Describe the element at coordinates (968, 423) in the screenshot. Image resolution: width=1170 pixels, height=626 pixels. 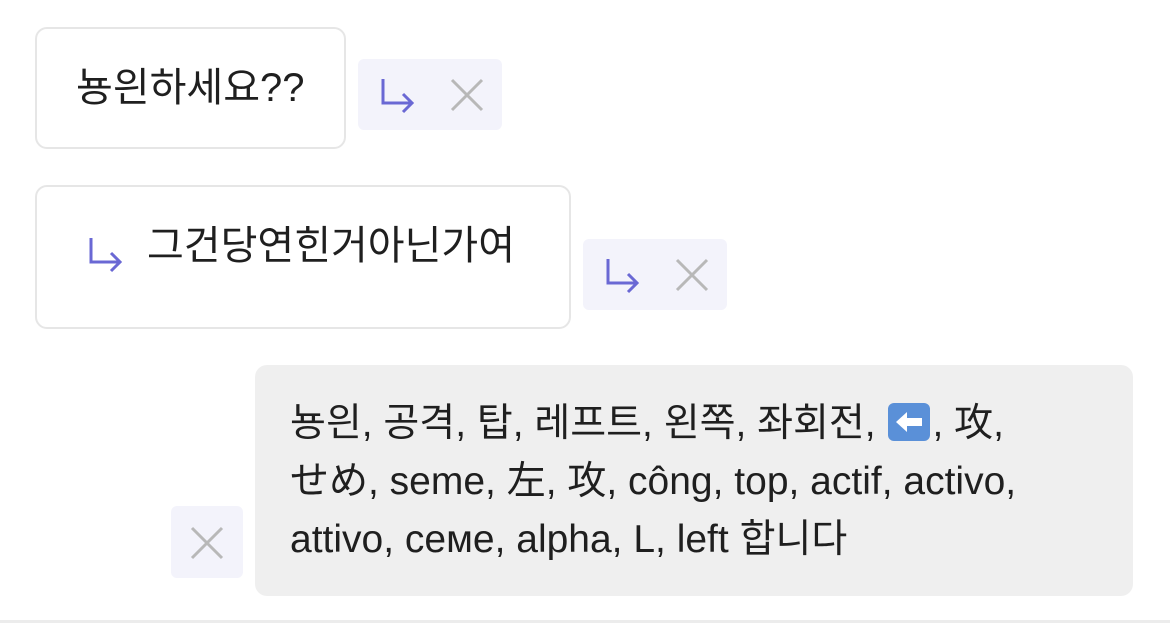
I see `line-1-text-after: , 攻,` at that location.